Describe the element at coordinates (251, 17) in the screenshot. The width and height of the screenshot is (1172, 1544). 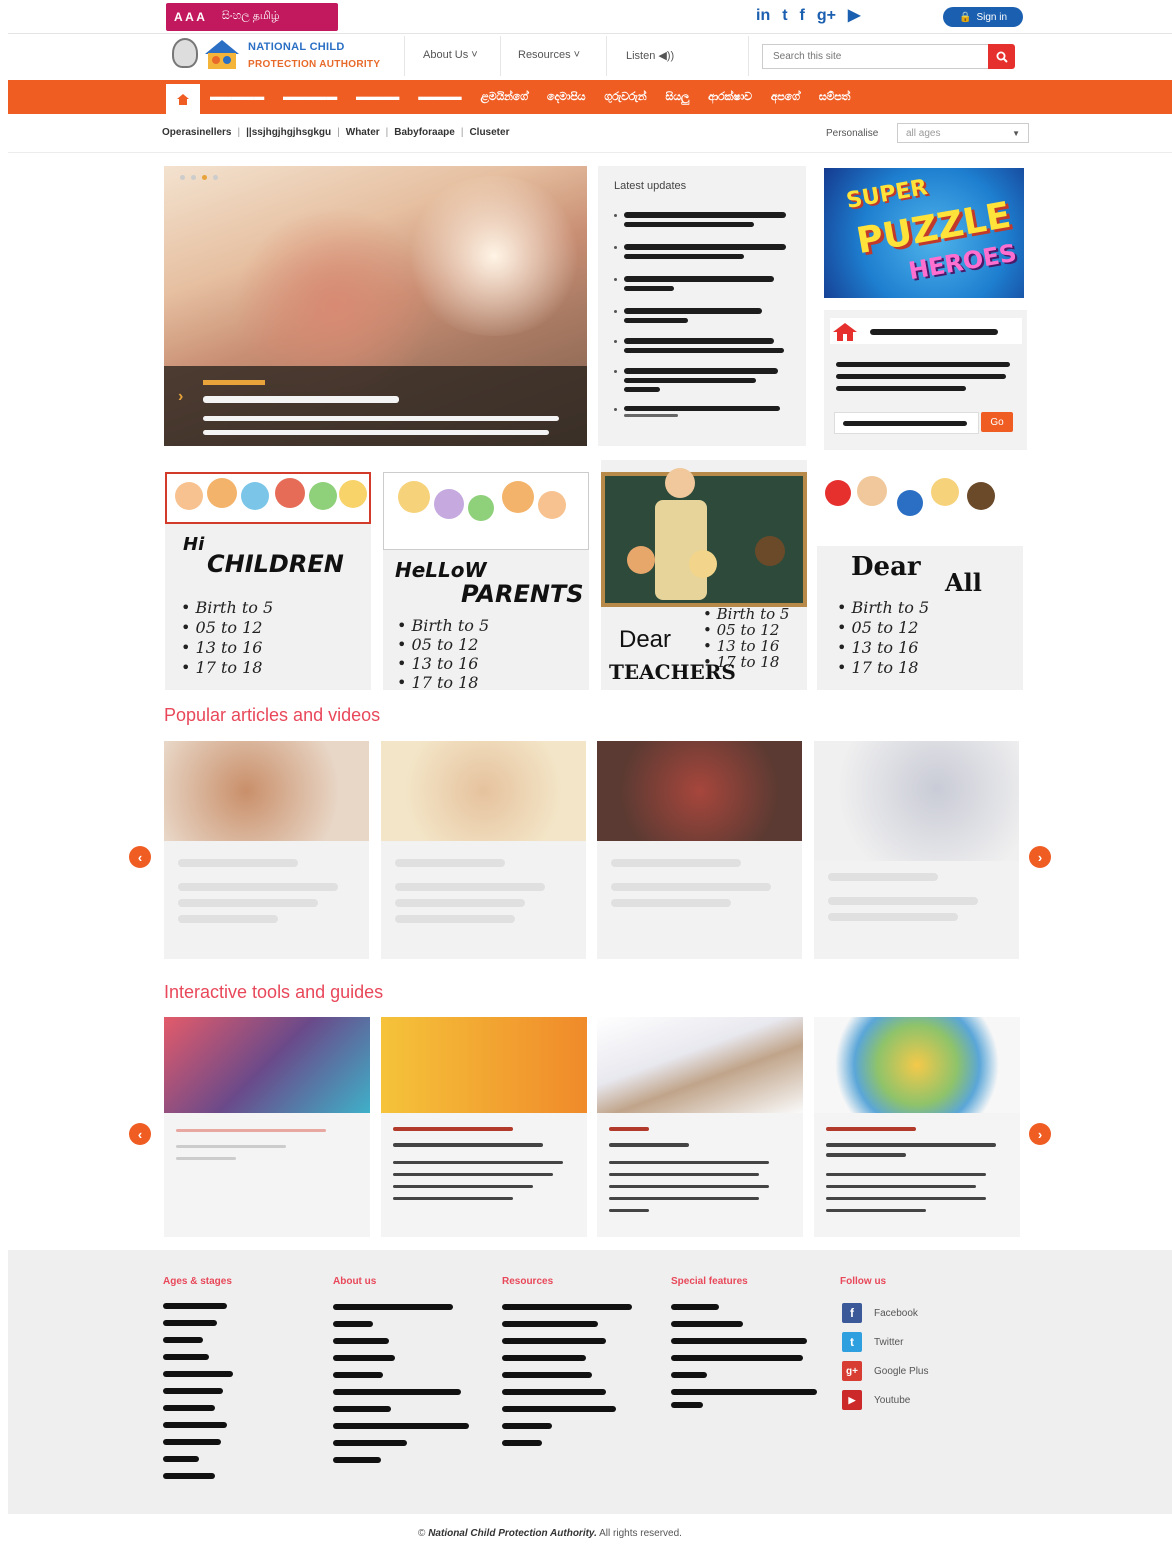
I see `language-switcher: සිංහල தமிழ்` at that location.